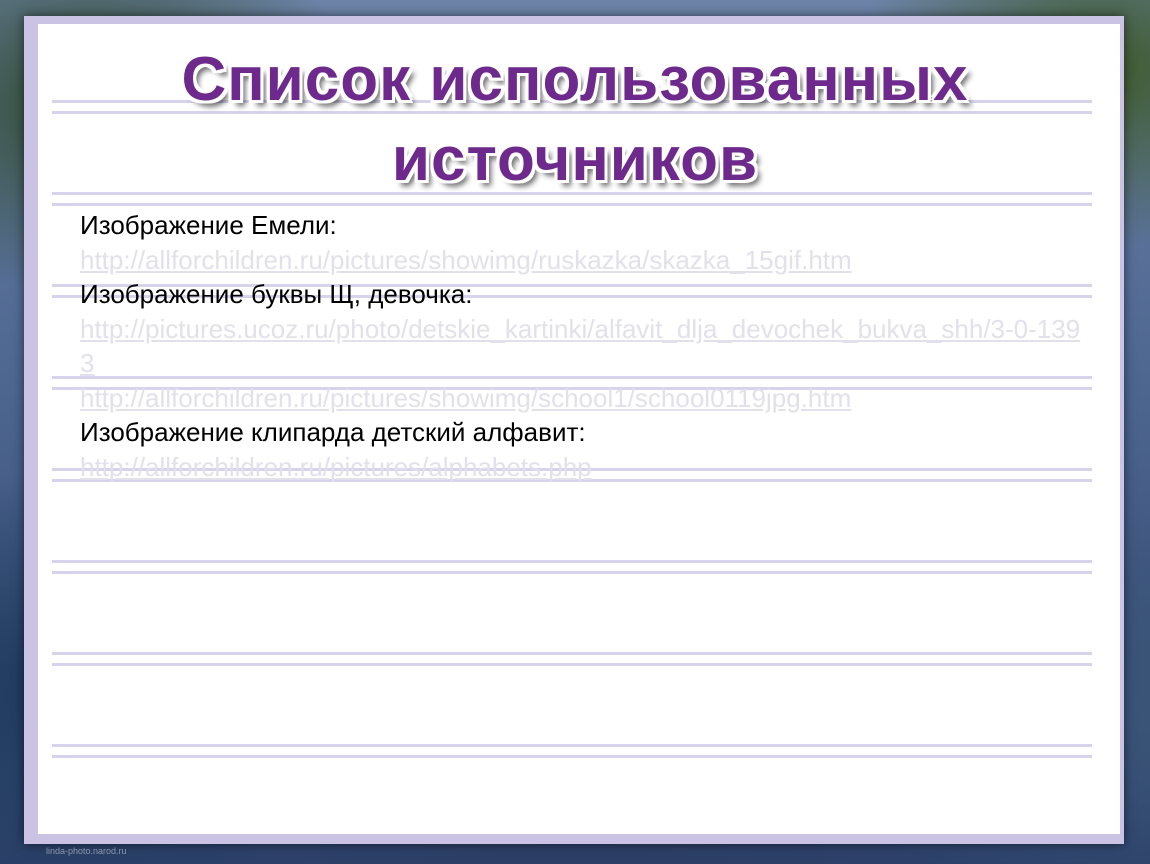 This screenshot has height=864, width=1150. What do you see at coordinates (333, 432) in the screenshot?
I see `source-label-alphabet-clipart: Изображение клипарда детский алфавит:` at bounding box center [333, 432].